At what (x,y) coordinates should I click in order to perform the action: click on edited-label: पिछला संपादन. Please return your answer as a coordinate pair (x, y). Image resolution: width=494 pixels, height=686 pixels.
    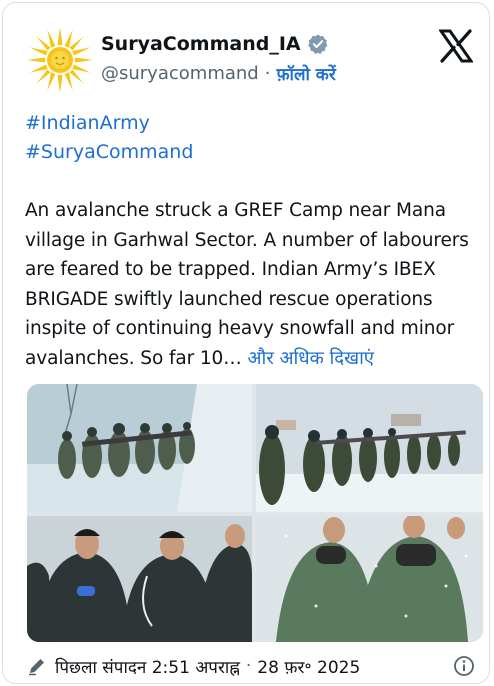
    Looking at the image, I should click on (100, 666).